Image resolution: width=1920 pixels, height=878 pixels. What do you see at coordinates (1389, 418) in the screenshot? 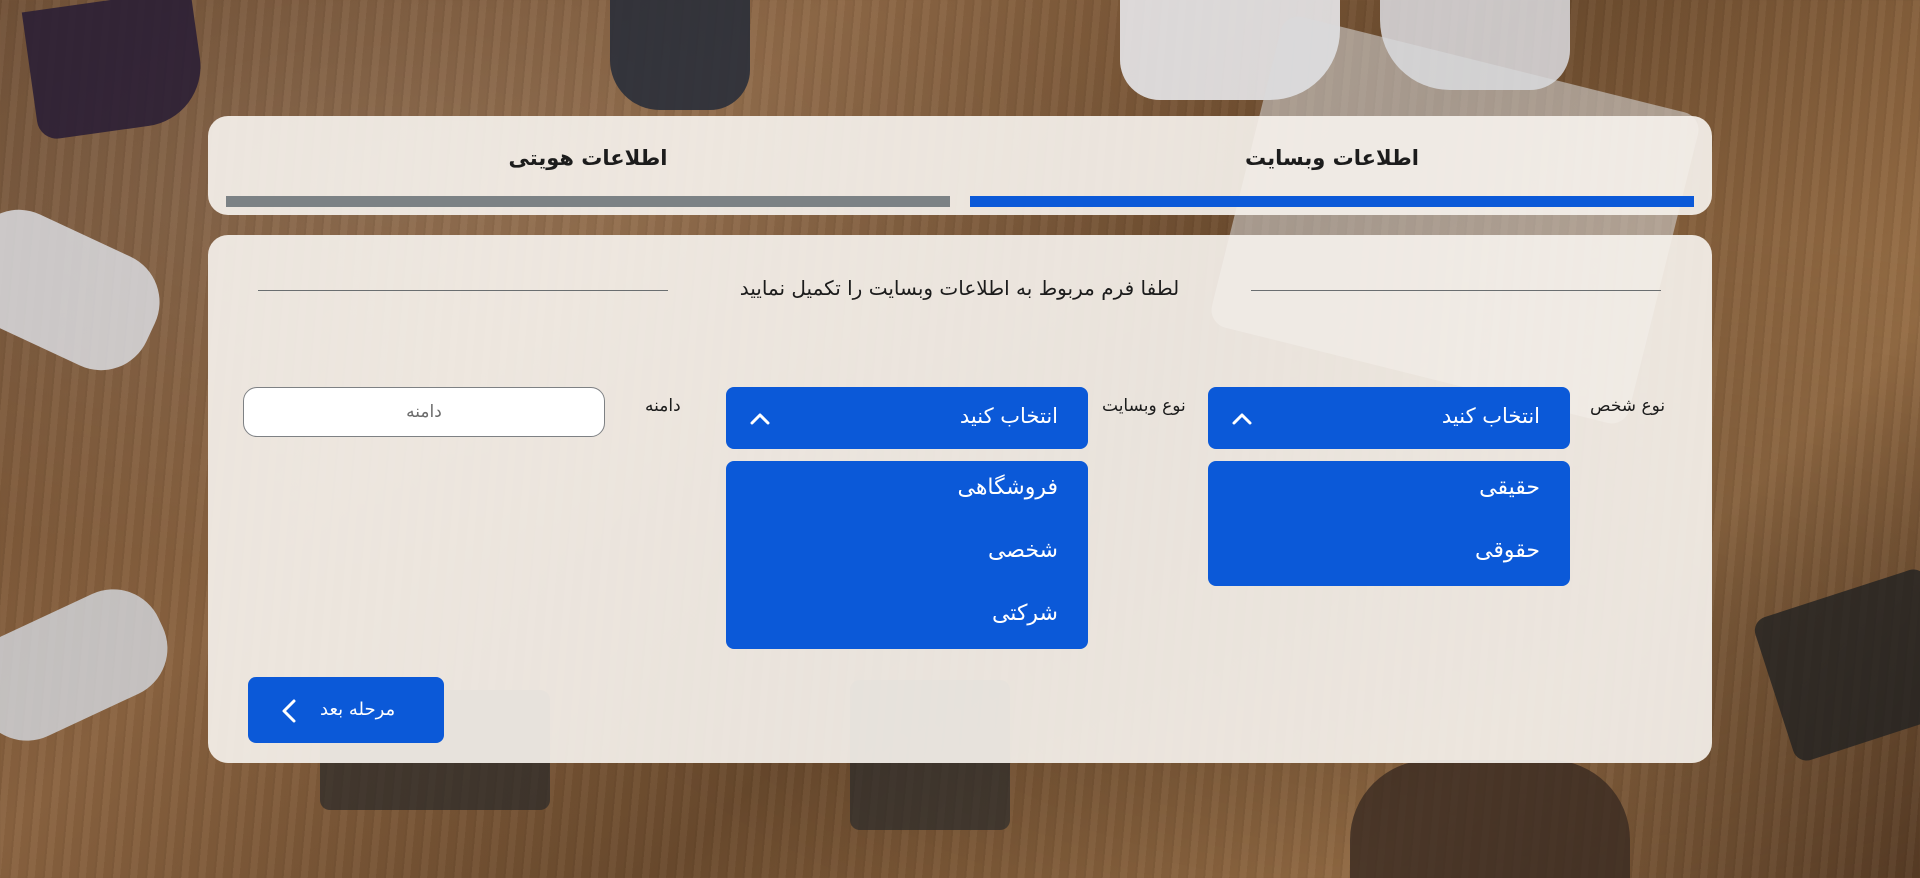
I see `person-type-select: انتخاب کنید` at bounding box center [1389, 418].